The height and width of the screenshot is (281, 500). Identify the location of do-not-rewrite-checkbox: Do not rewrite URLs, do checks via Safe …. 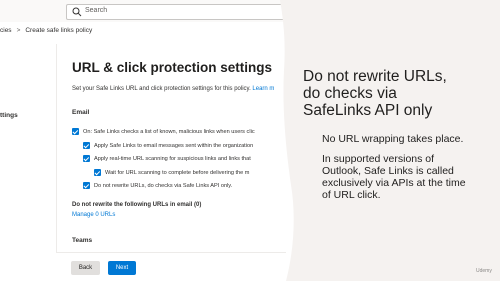
(157, 185).